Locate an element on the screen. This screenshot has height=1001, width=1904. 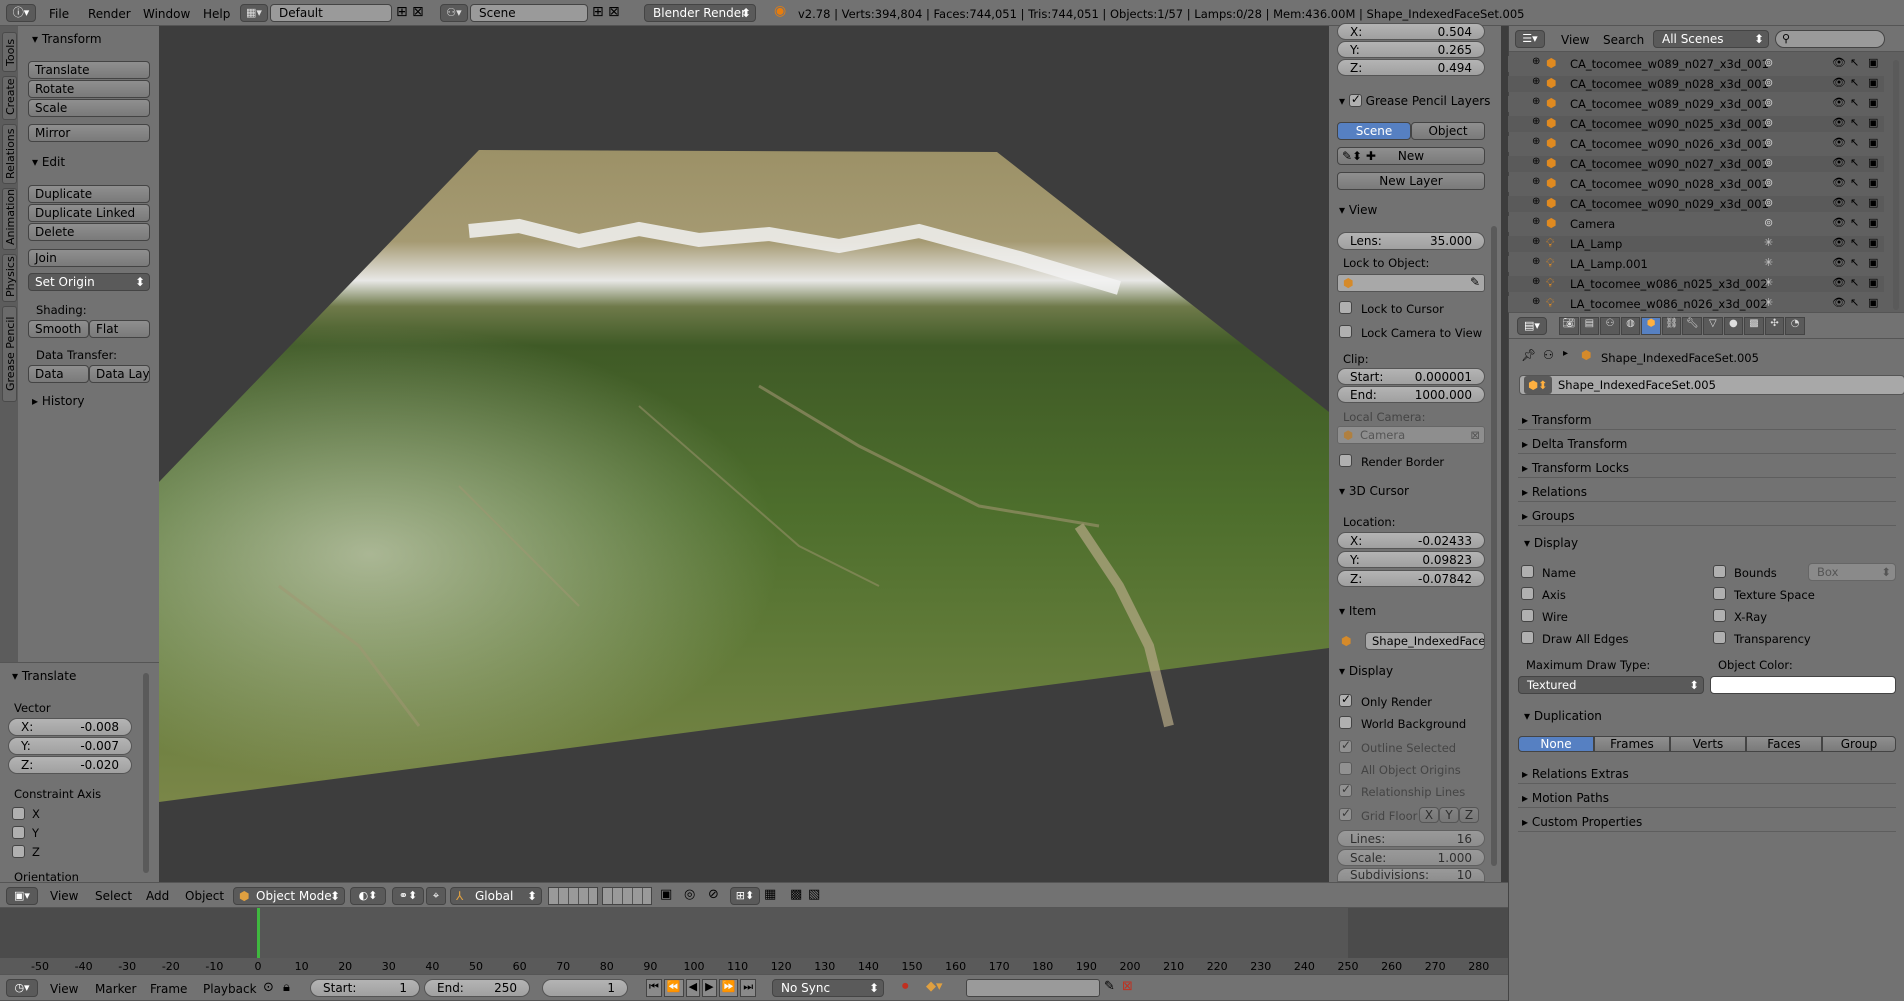
constraints-tab-icon: ⛓ is located at coordinates (1671, 326).